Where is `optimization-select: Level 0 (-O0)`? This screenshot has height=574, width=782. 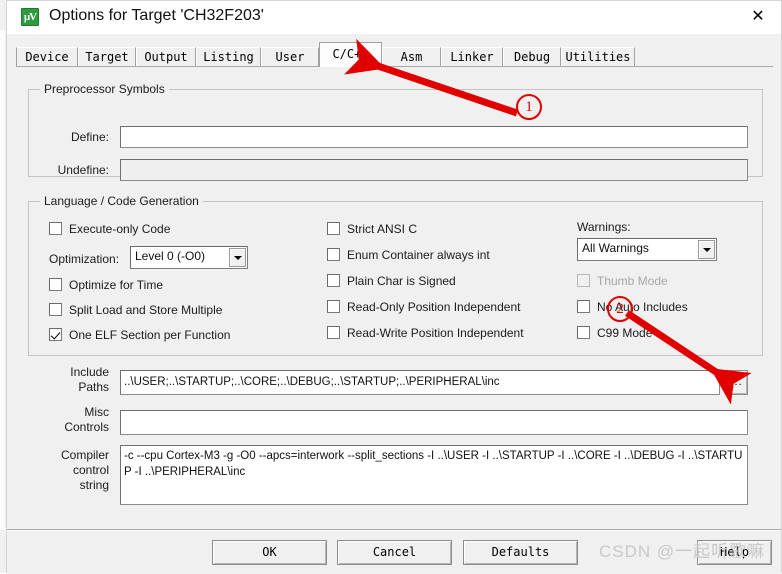
optimization-select: Level 0 (-O0) is located at coordinates (189, 257).